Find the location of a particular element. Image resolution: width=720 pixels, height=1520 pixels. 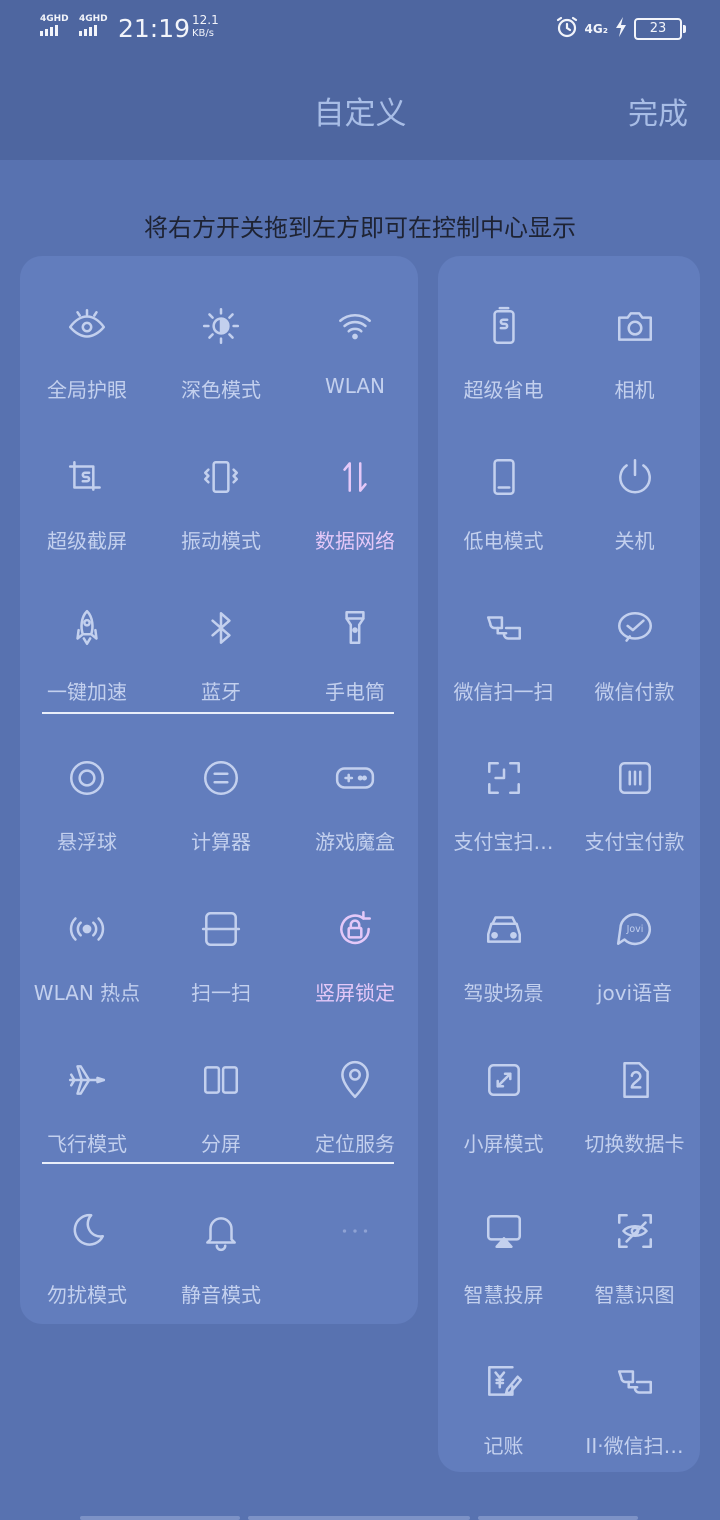

speed-unit: KB/s is located at coordinates (203, 33).